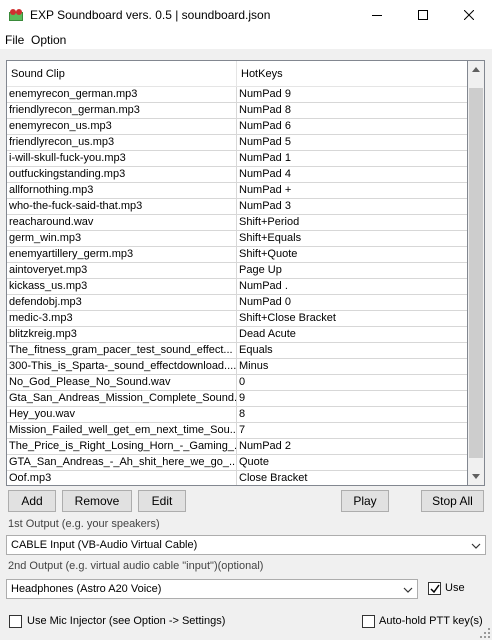 This screenshot has width=492, height=640. Describe the element at coordinates (122, 383) in the screenshot. I see `sound-clip-cell: No_God_Please_No_Sound.wav` at that location.